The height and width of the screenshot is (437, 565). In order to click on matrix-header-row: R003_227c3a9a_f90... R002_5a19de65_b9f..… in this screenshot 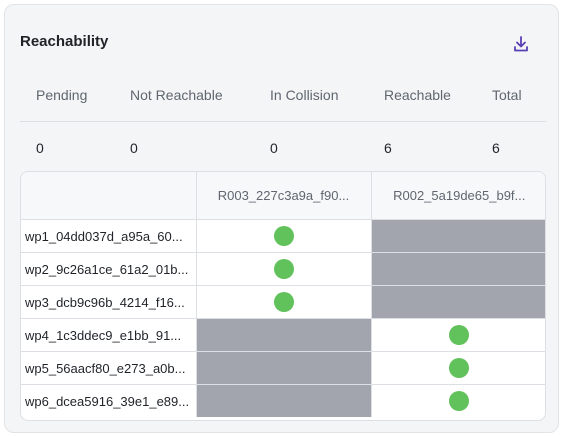, I will do `click(283, 196)`.